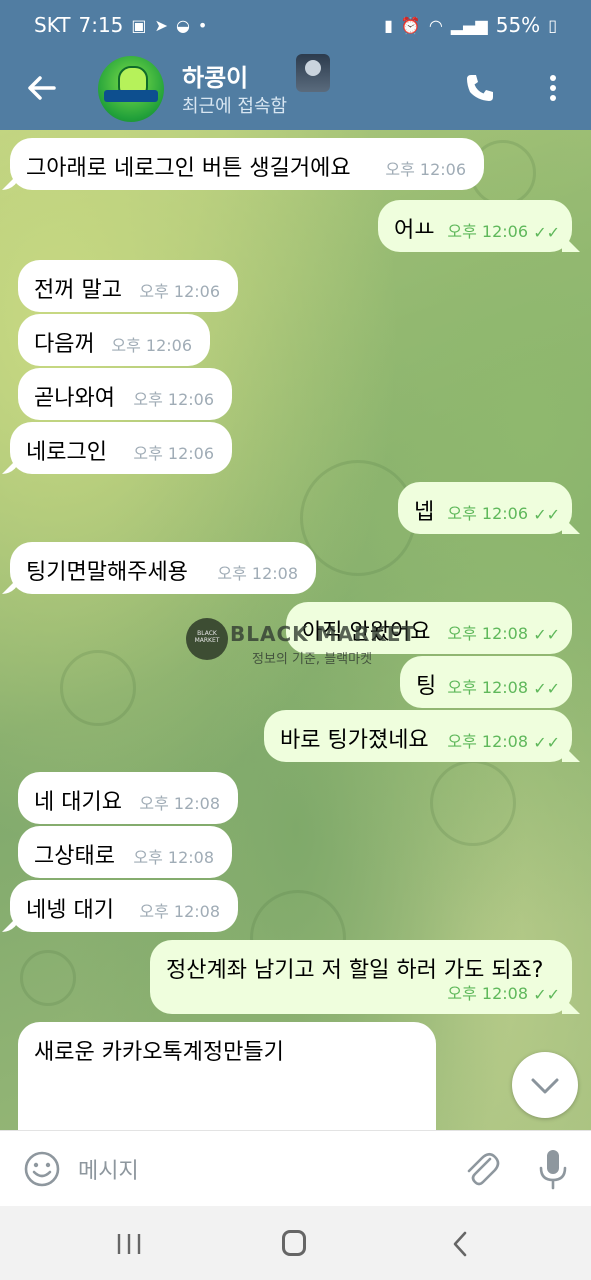  Describe the element at coordinates (107, 572) in the screenshot. I see `message-text: 팅기면말해주세용` at that location.